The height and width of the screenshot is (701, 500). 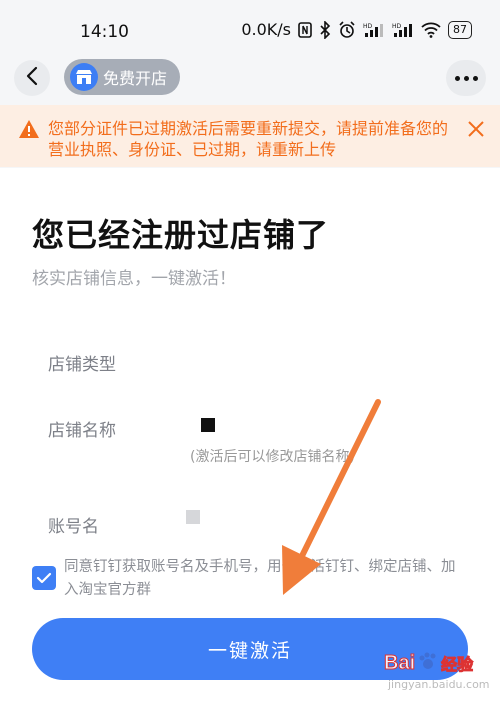 I want to click on warning-icon, so click(x=29, y=131).